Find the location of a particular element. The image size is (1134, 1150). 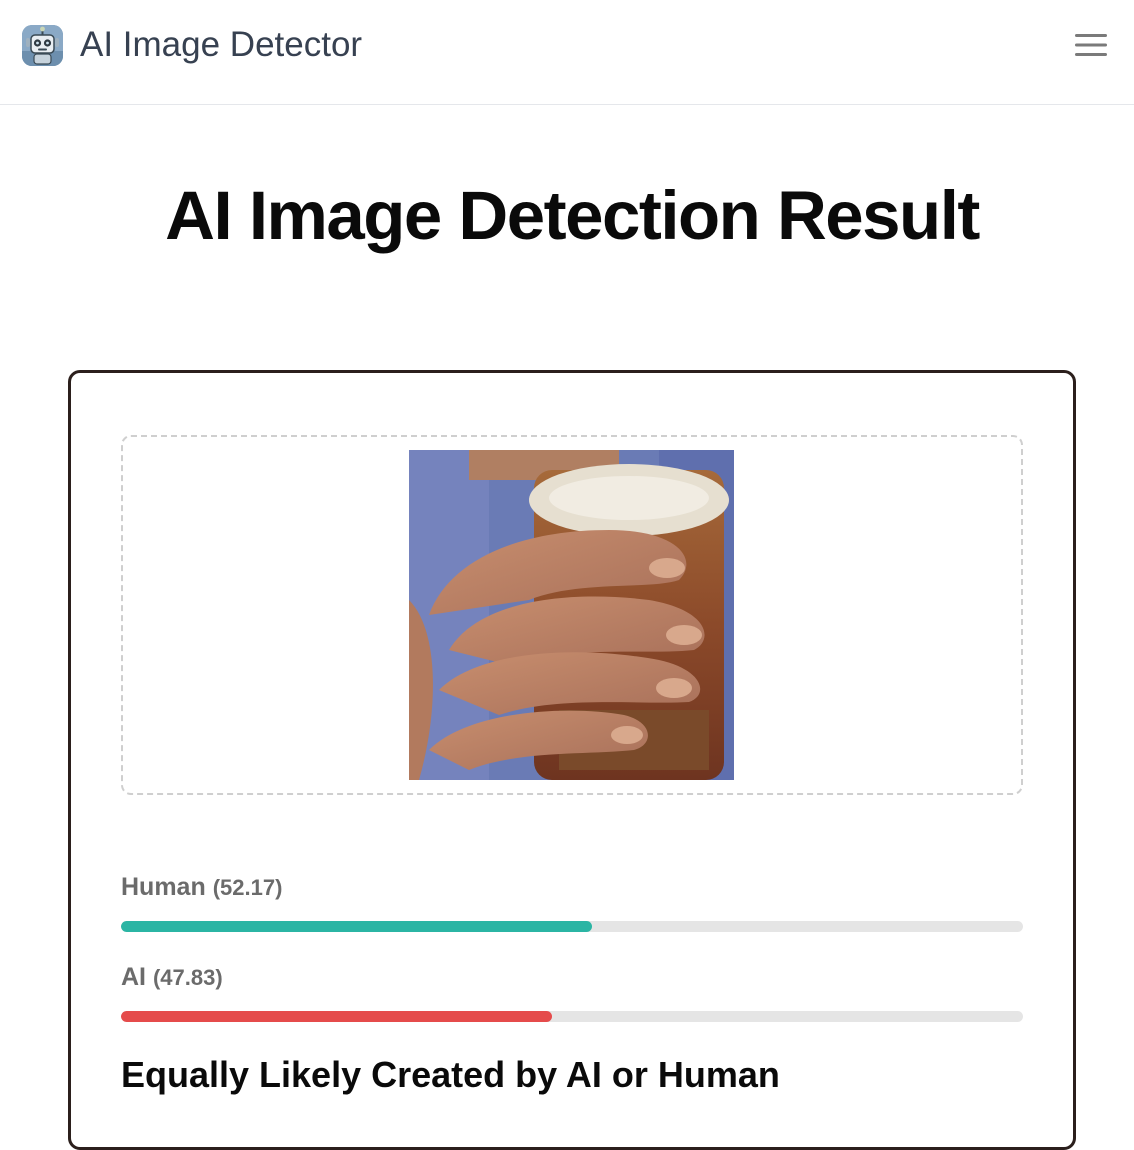

brand-name: AI Image Detector is located at coordinates (221, 45).